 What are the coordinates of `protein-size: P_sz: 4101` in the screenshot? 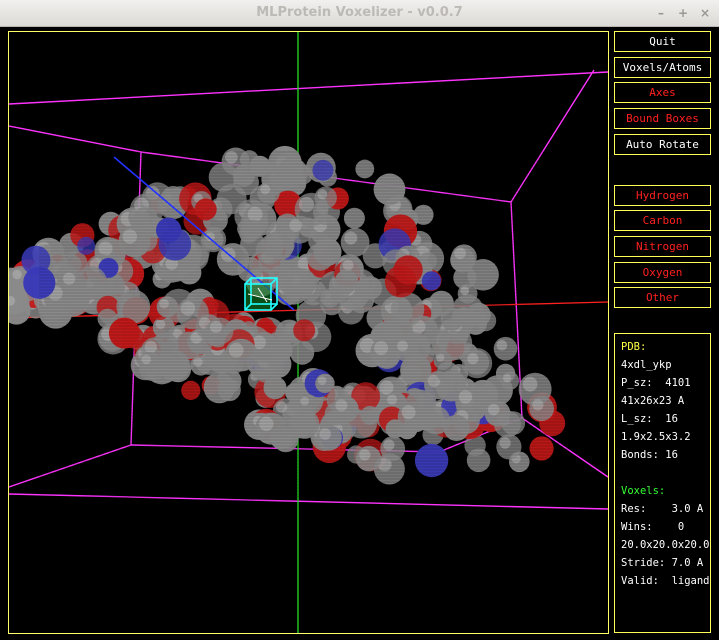 It's located at (656, 383).